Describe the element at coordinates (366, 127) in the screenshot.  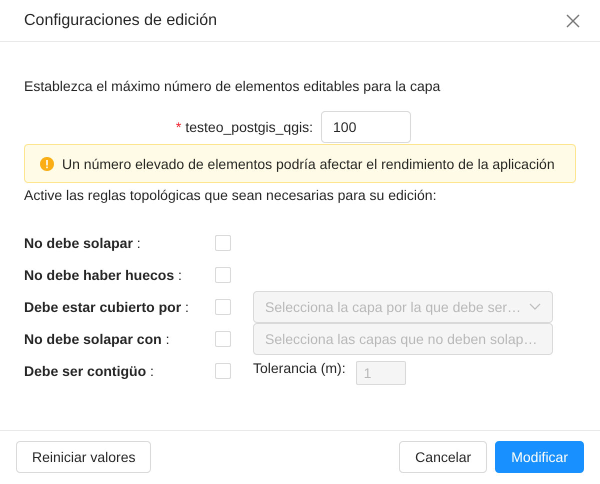
I see `number-field: 100` at that location.